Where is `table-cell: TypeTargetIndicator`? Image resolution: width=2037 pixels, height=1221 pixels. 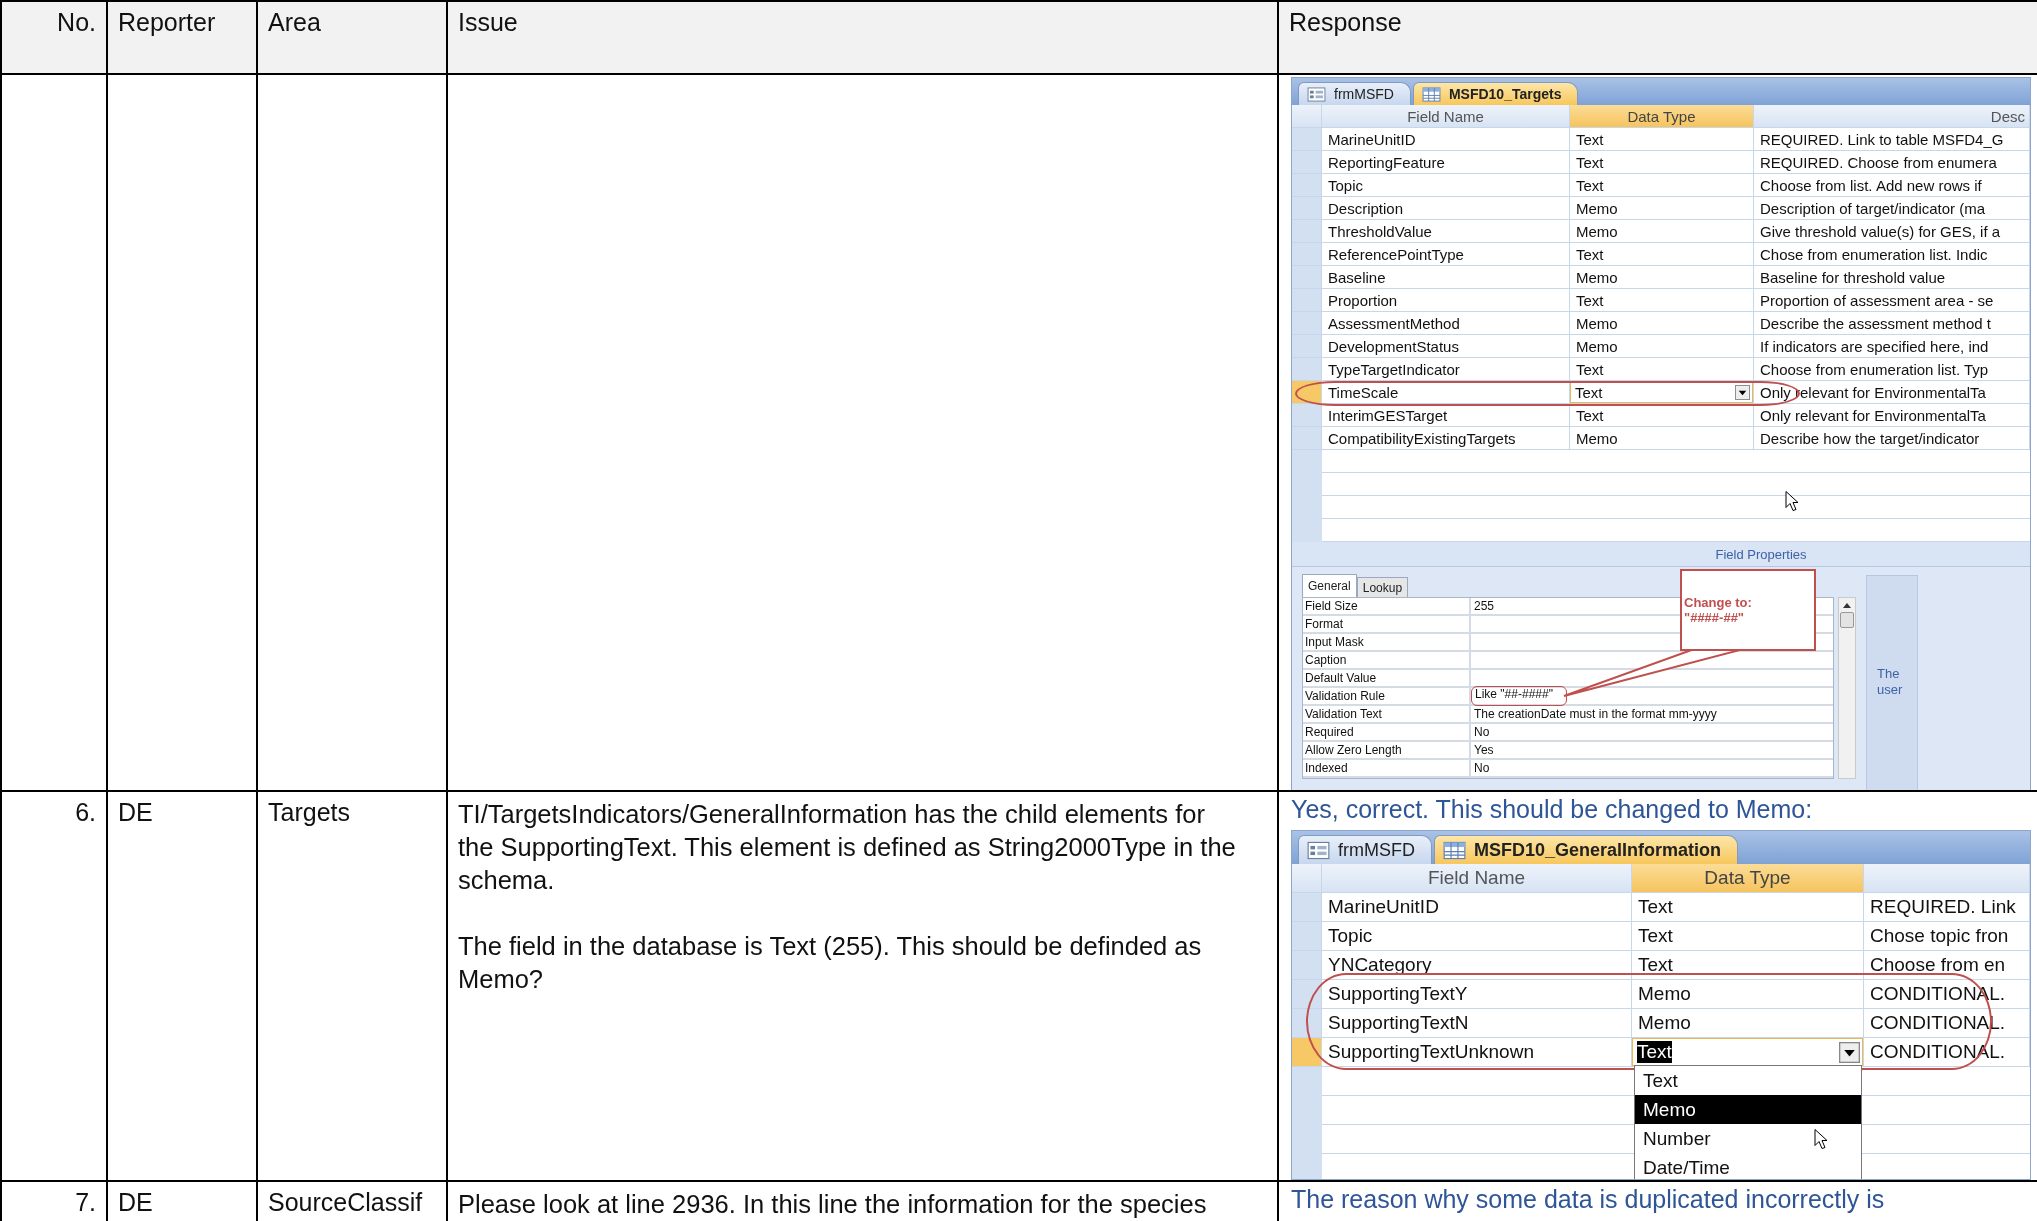 table-cell: TypeTargetIndicator is located at coordinates (1446, 369).